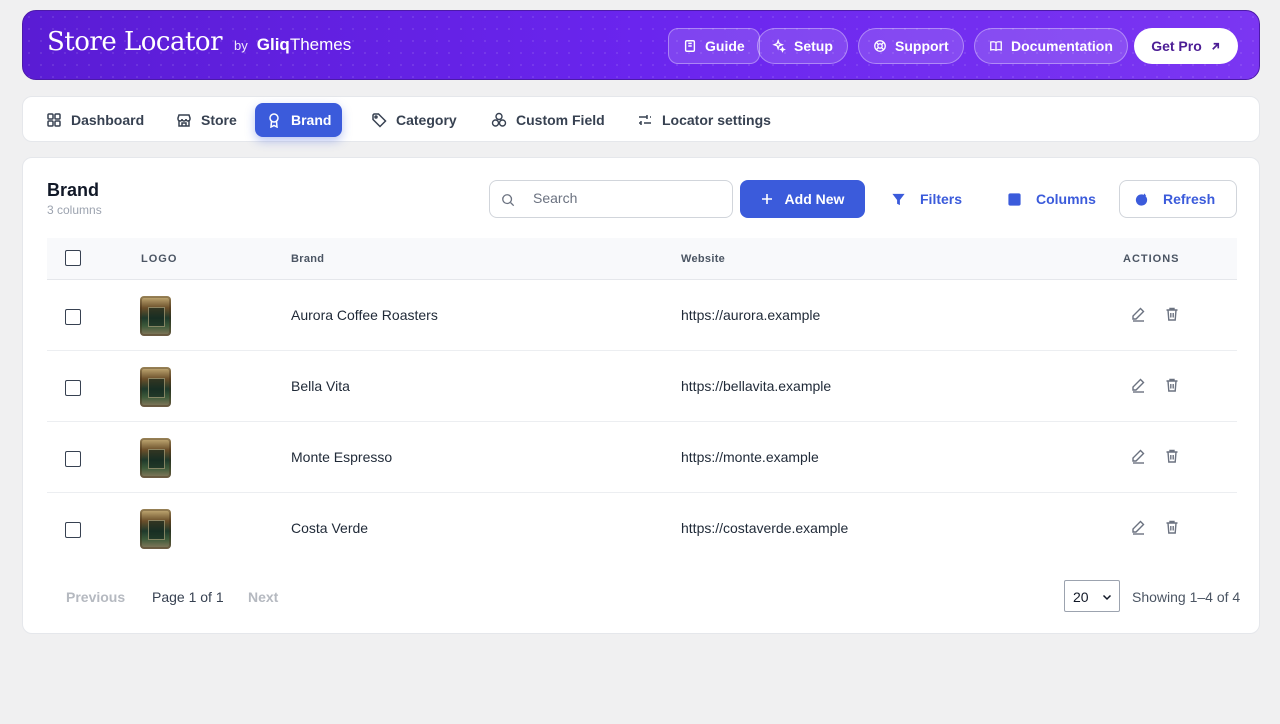 The width and height of the screenshot is (1280, 724). Describe the element at coordinates (766, 199) in the screenshot. I see `plus-icon` at that location.